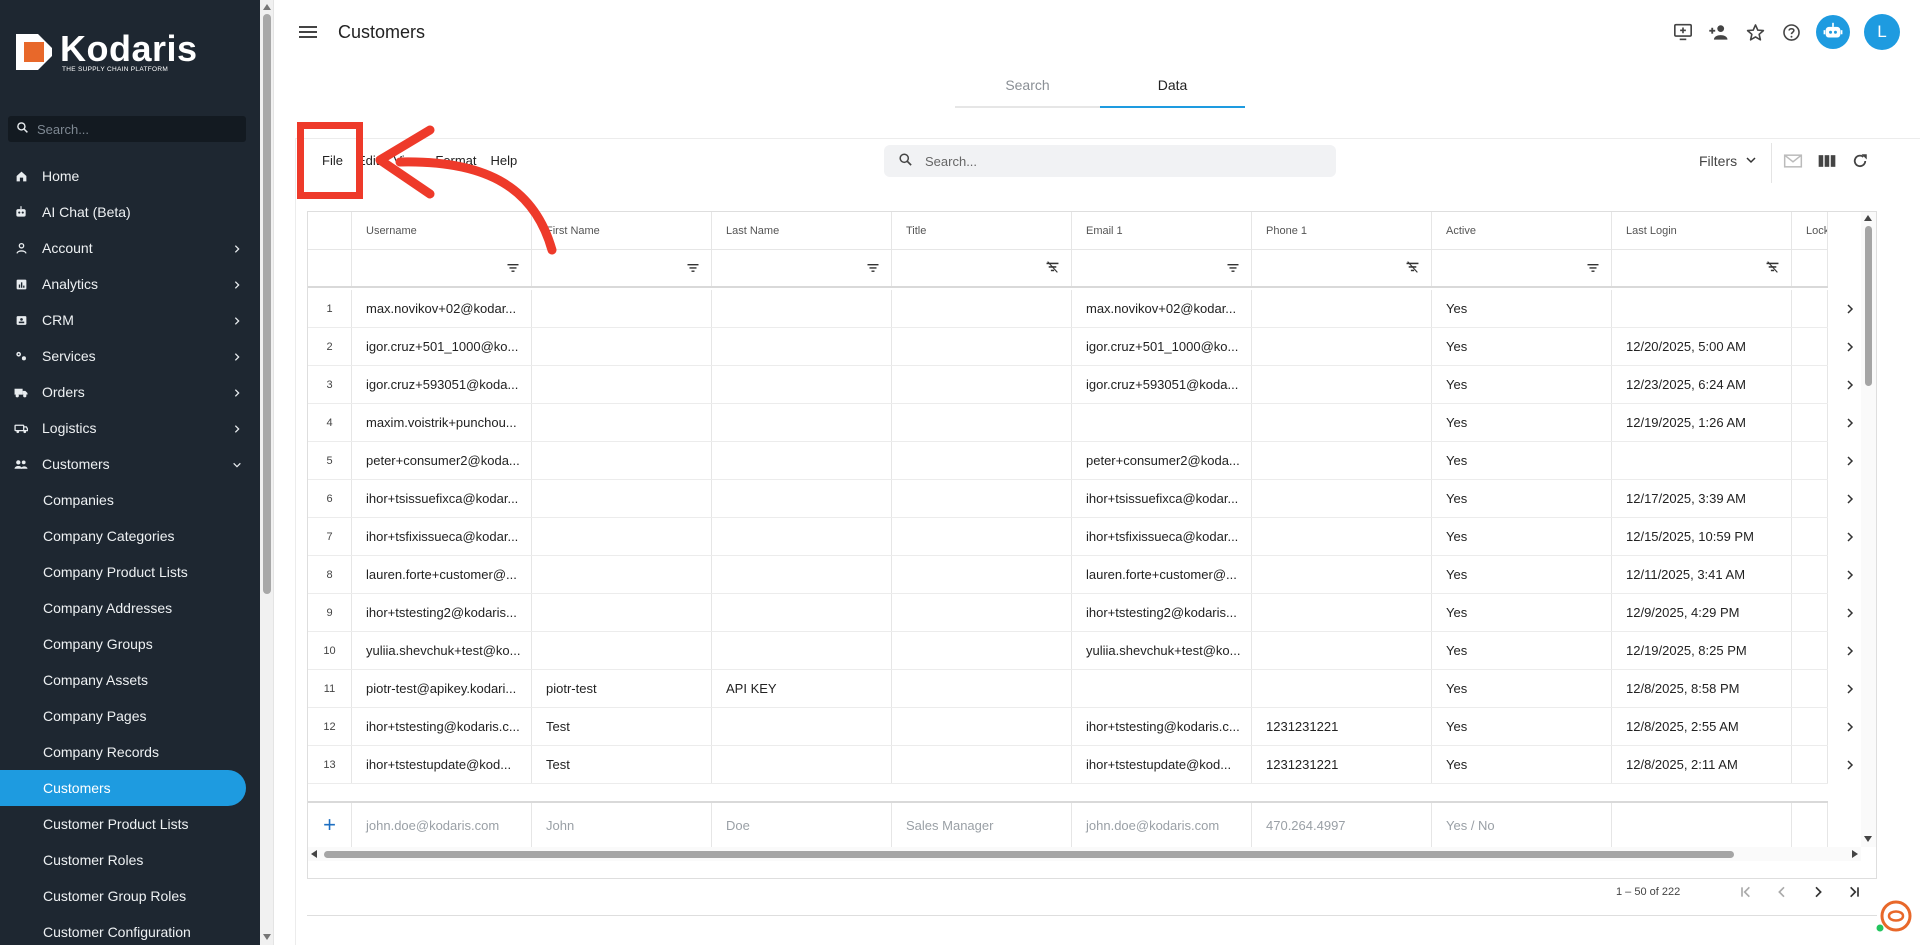 This screenshot has height=945, width=1920. What do you see at coordinates (622, 726) in the screenshot?
I see `cell-first-name: Test` at bounding box center [622, 726].